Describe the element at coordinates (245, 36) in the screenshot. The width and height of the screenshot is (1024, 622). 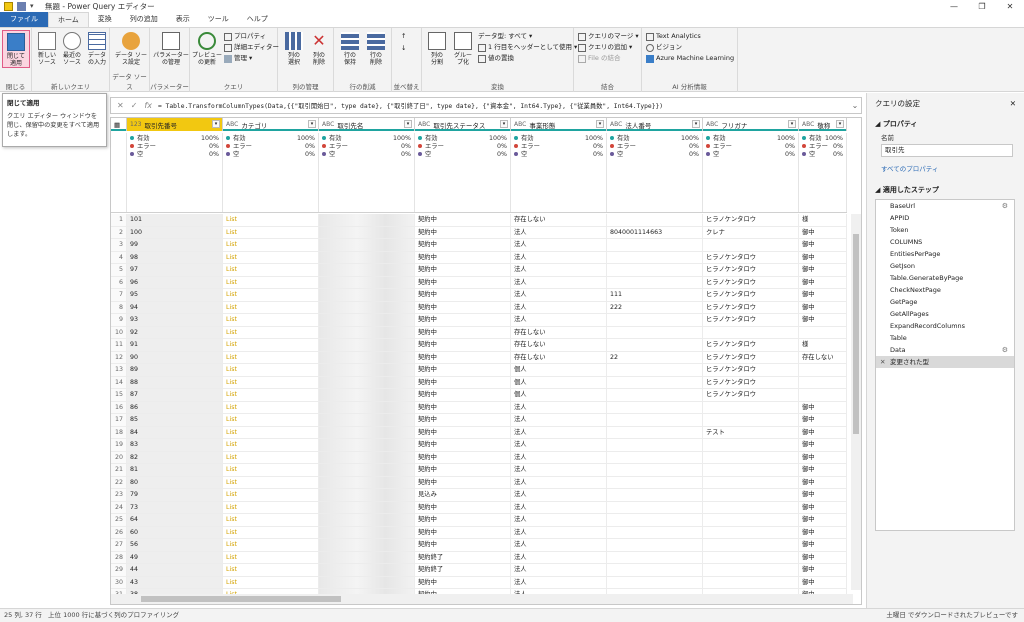
I see `properties-button: プロパティ` at that location.